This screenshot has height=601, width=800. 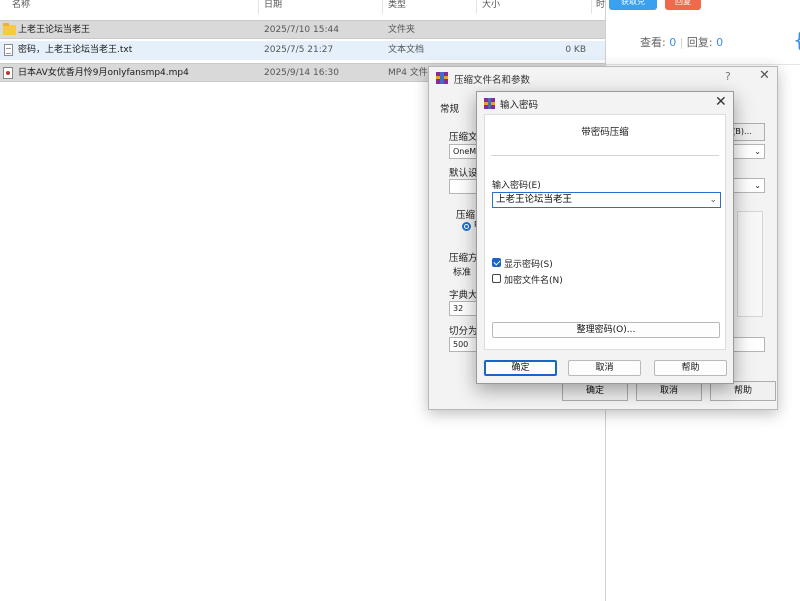 What do you see at coordinates (673, 42) in the screenshot?
I see `views-count: 0` at bounding box center [673, 42].